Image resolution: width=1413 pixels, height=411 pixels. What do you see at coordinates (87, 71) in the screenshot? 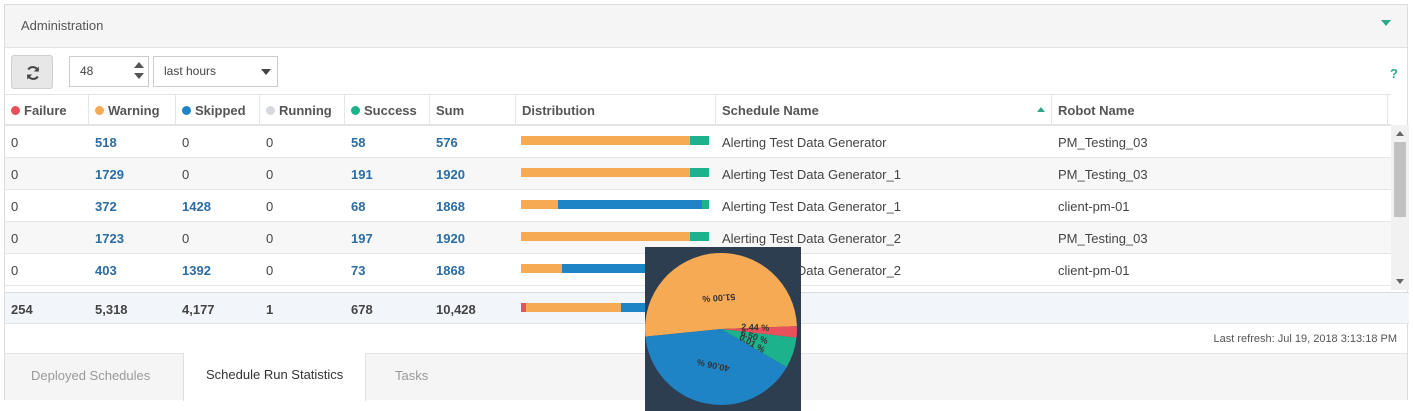
I see `hours-value: 48` at bounding box center [87, 71].